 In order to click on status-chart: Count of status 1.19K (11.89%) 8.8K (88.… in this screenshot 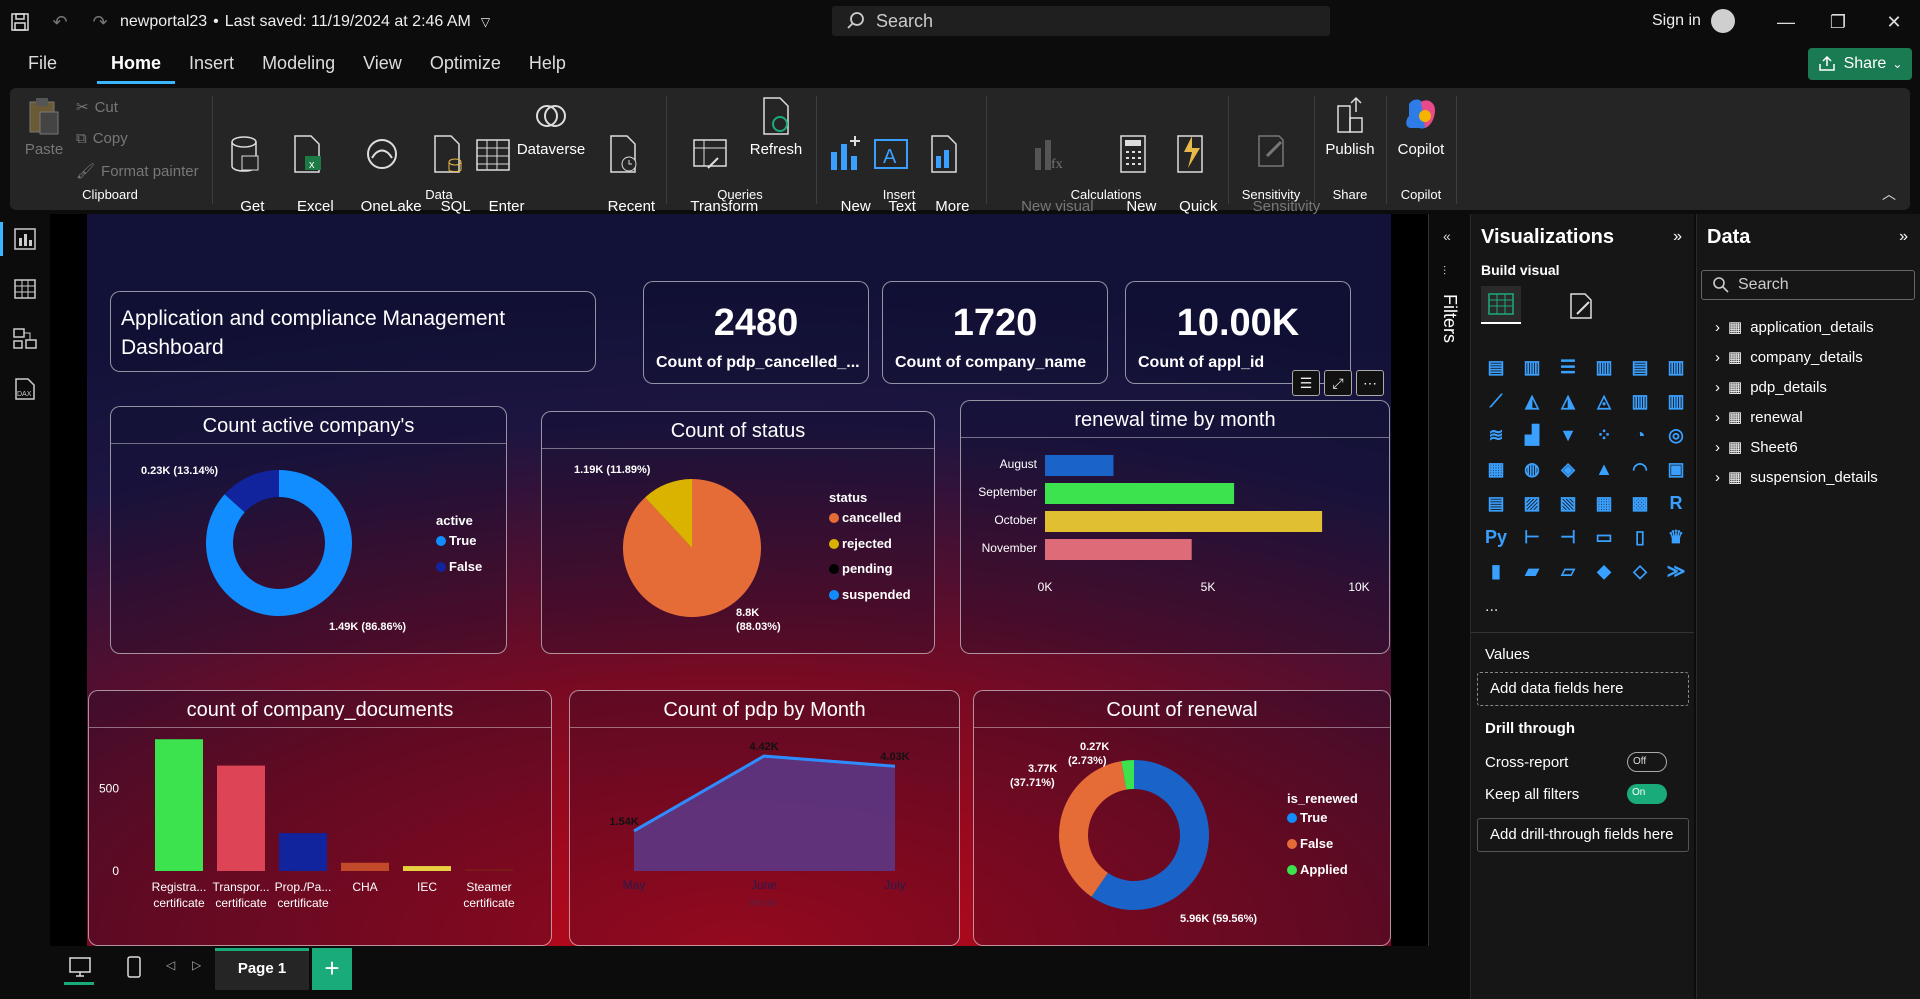, I will do `click(738, 532)`.